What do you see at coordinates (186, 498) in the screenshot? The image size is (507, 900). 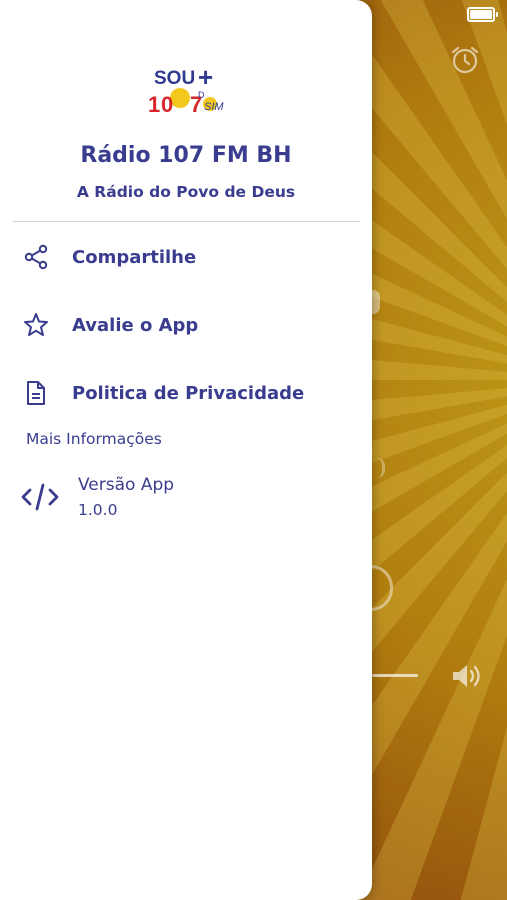 I see `version-info: Versão App 1.0.0` at bounding box center [186, 498].